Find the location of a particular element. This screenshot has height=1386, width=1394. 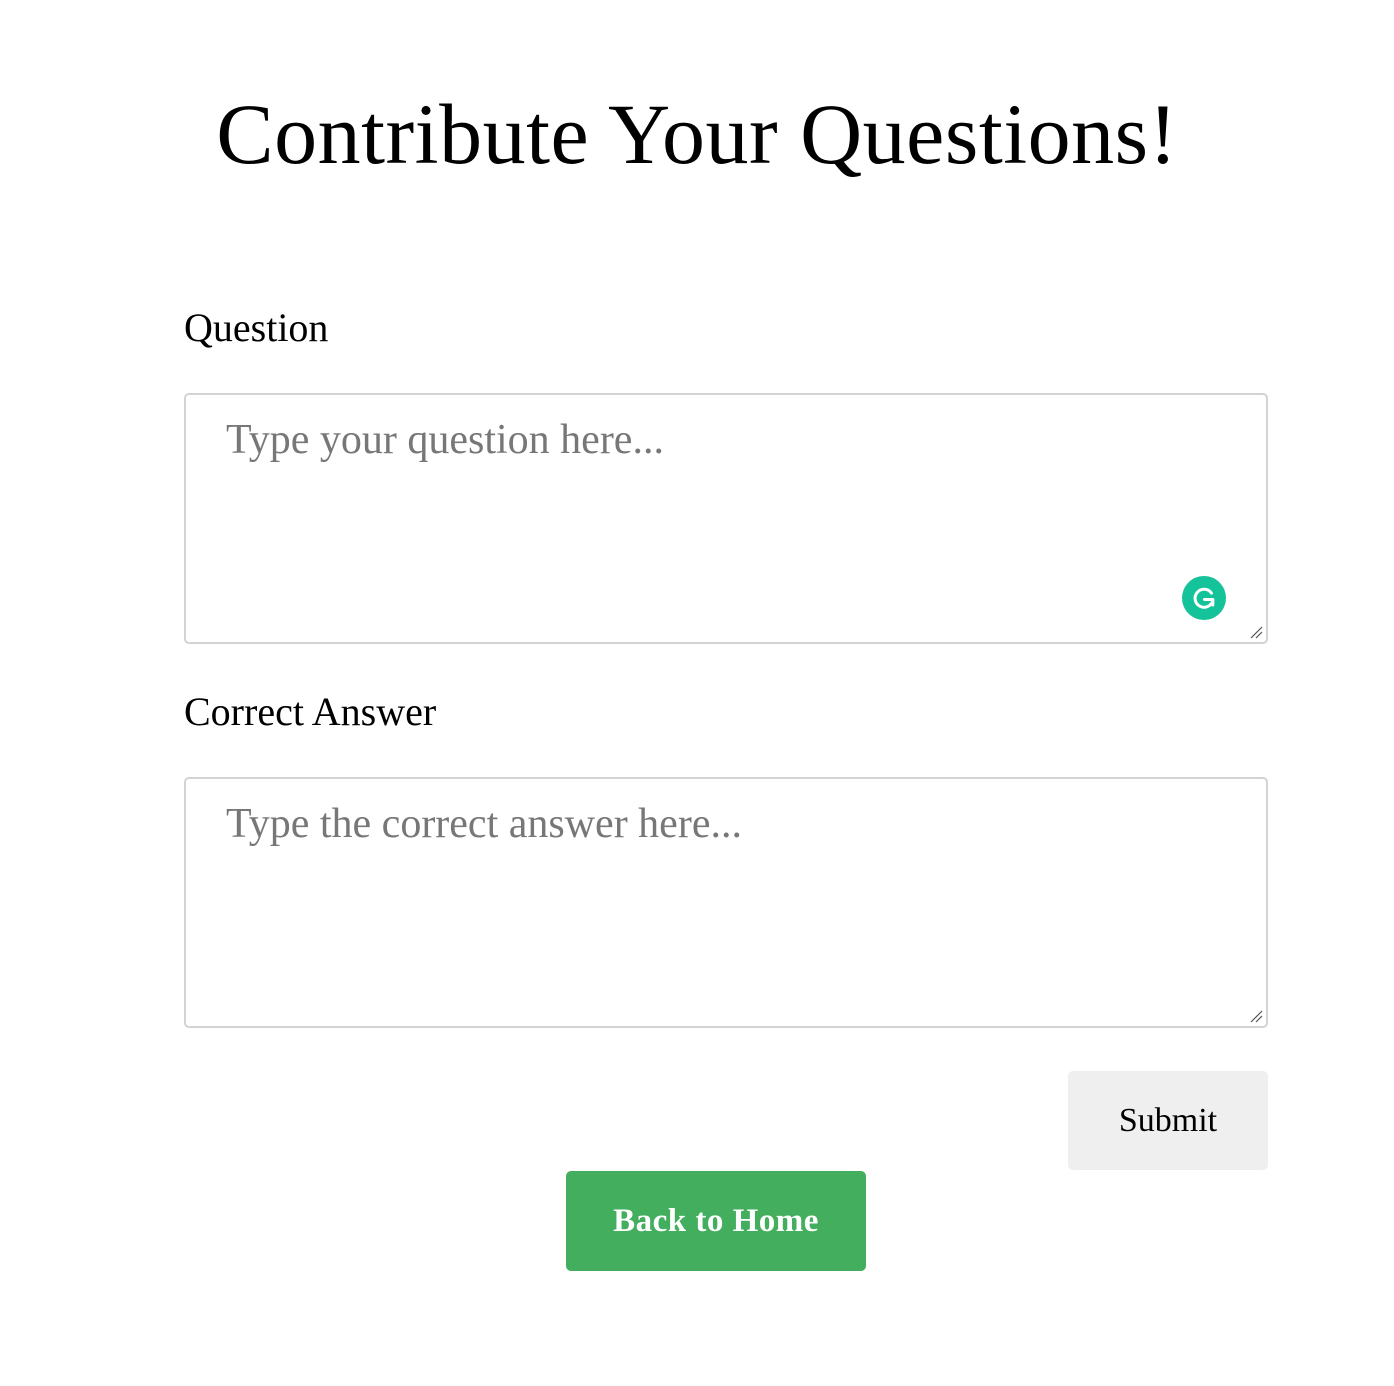

page-title: Contribute Your Questions! is located at coordinates (697, 134).